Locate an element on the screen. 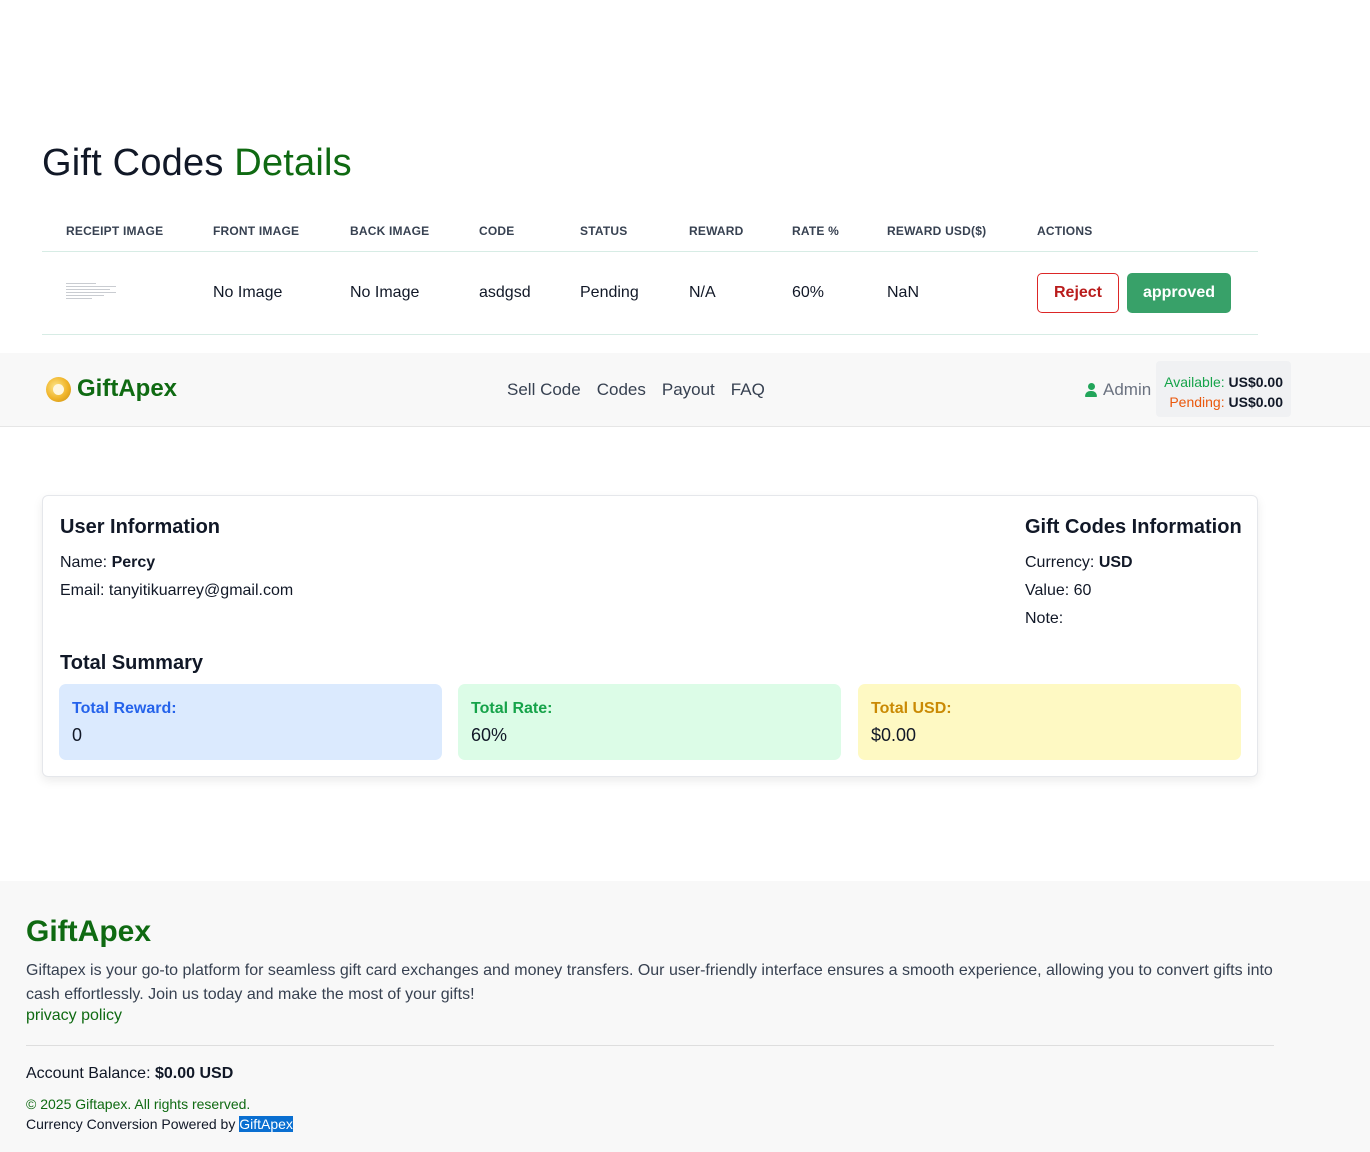 The width and height of the screenshot is (1370, 1152). value: Value: 60 is located at coordinates (1133, 590).